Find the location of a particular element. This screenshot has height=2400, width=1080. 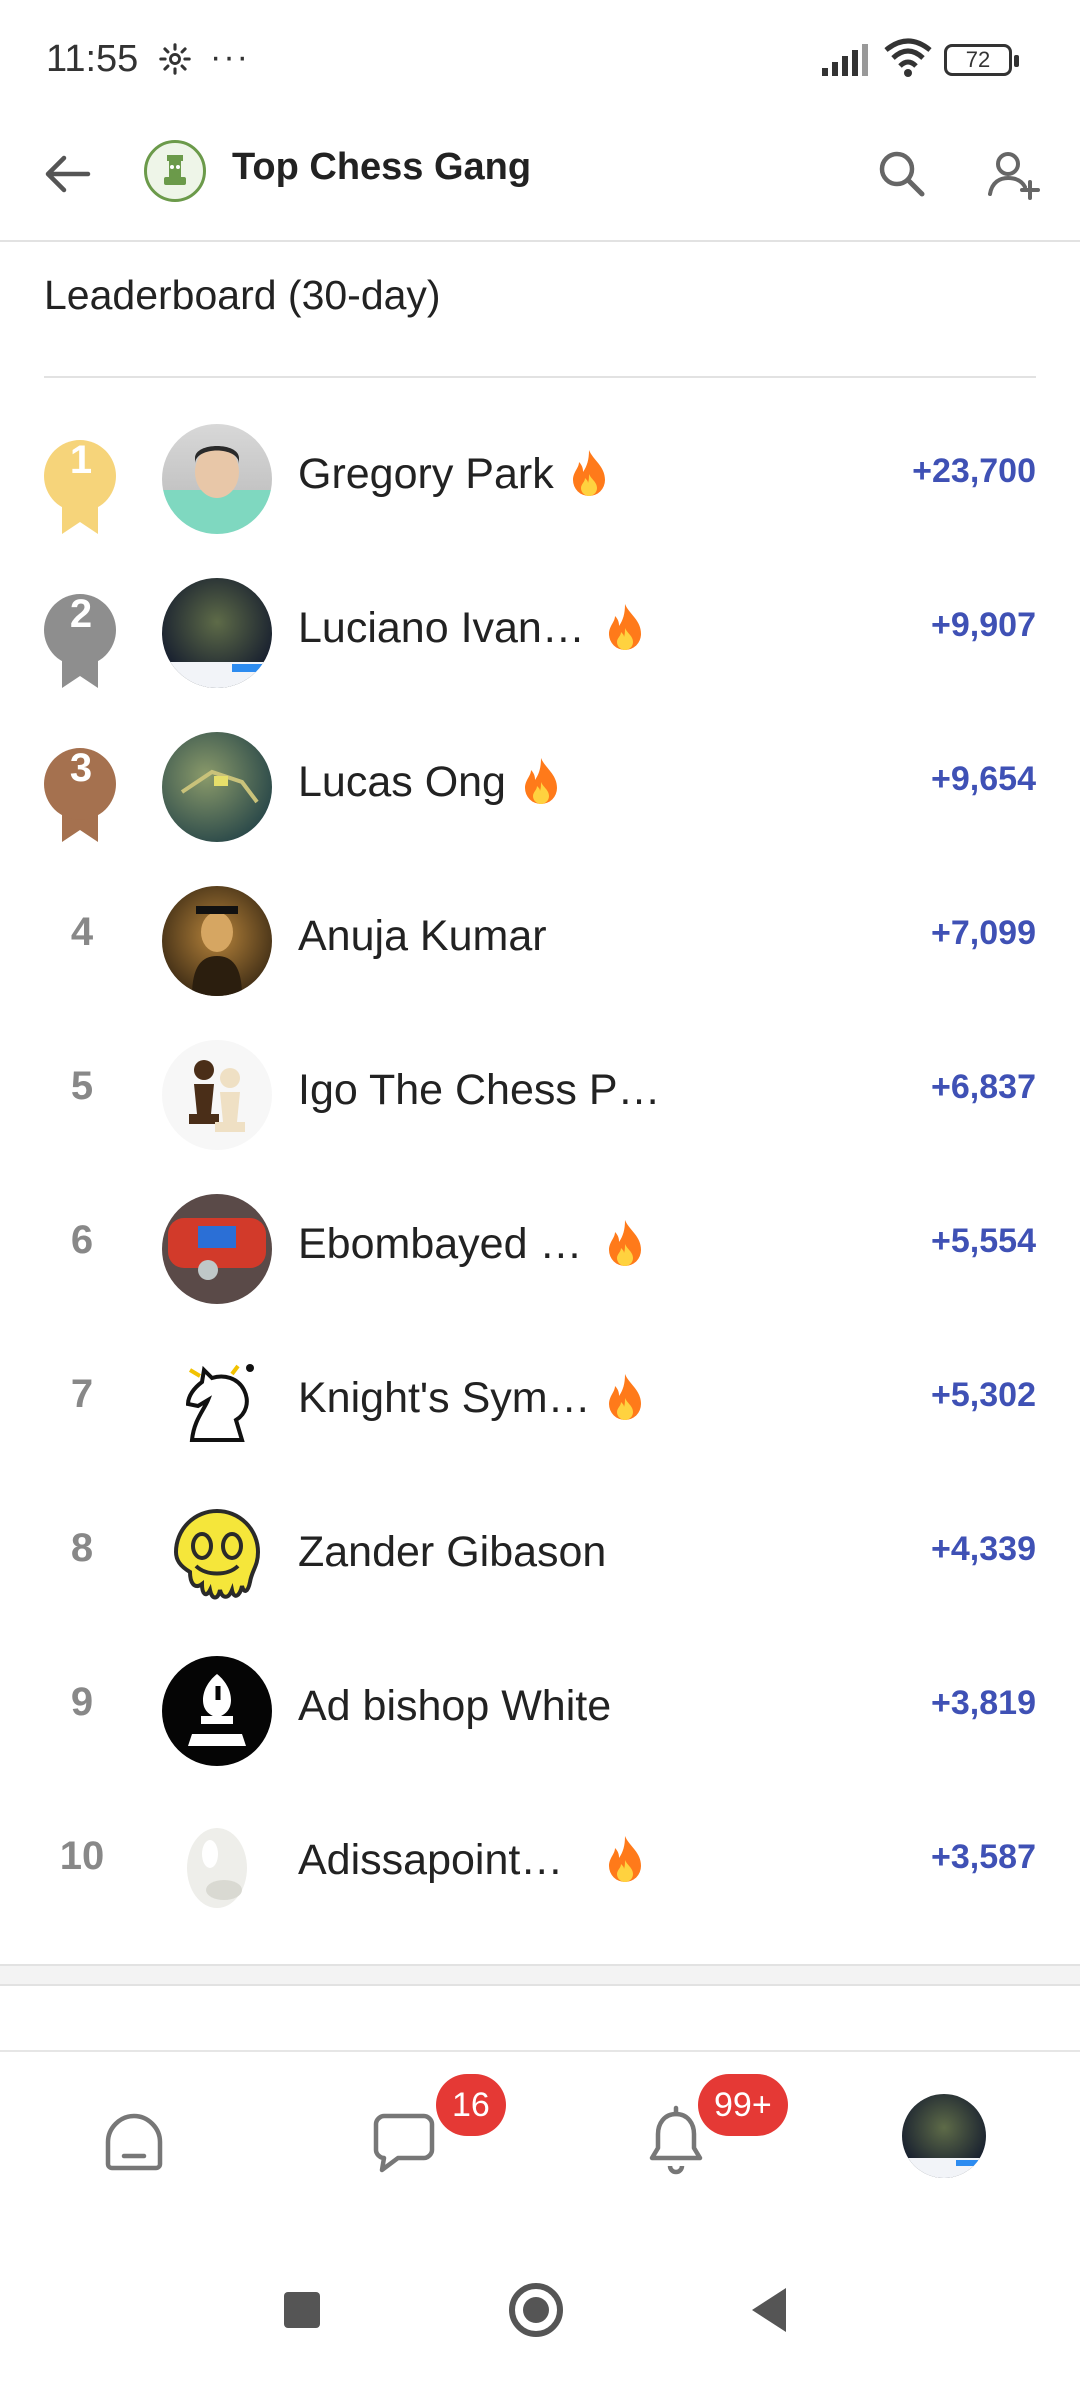

rank-number: 6 is located at coordinates (82, 1240).